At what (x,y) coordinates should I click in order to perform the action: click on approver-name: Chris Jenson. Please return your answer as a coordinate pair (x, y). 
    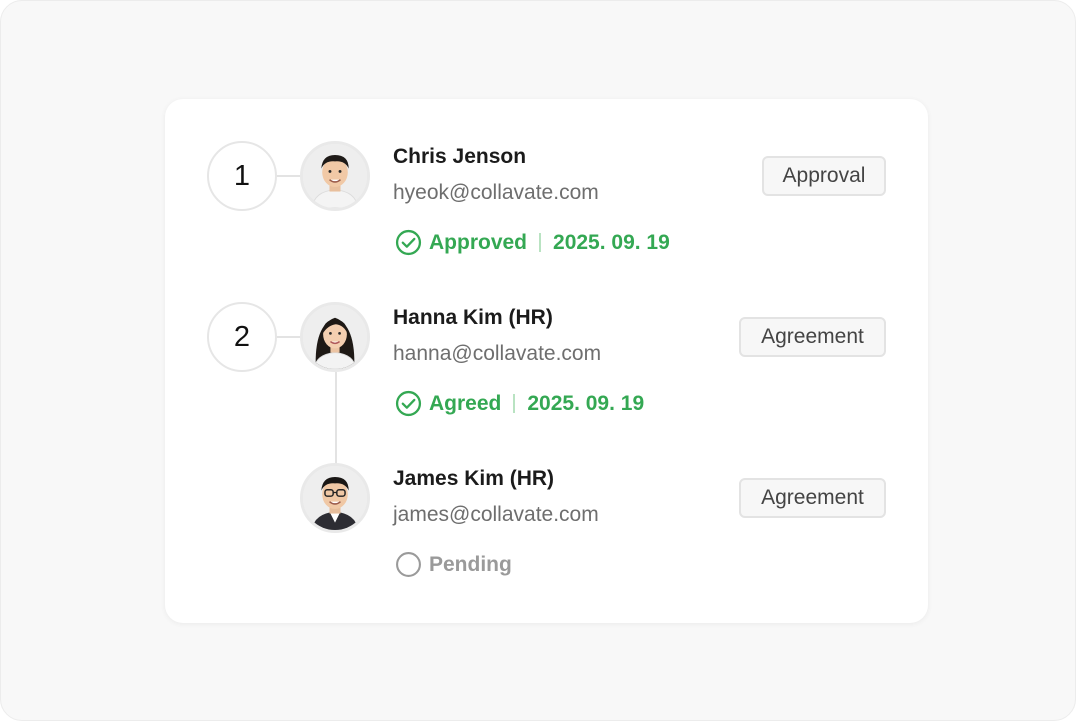
    Looking at the image, I should click on (460, 156).